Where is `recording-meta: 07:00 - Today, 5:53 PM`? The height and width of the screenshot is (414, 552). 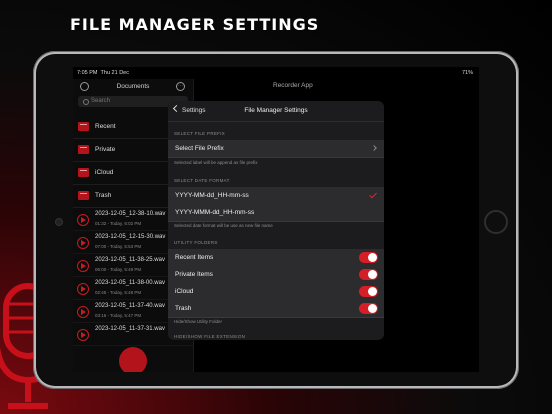
recording-meta: 07:00 - Today, 5:53 PM is located at coordinates (118, 246).